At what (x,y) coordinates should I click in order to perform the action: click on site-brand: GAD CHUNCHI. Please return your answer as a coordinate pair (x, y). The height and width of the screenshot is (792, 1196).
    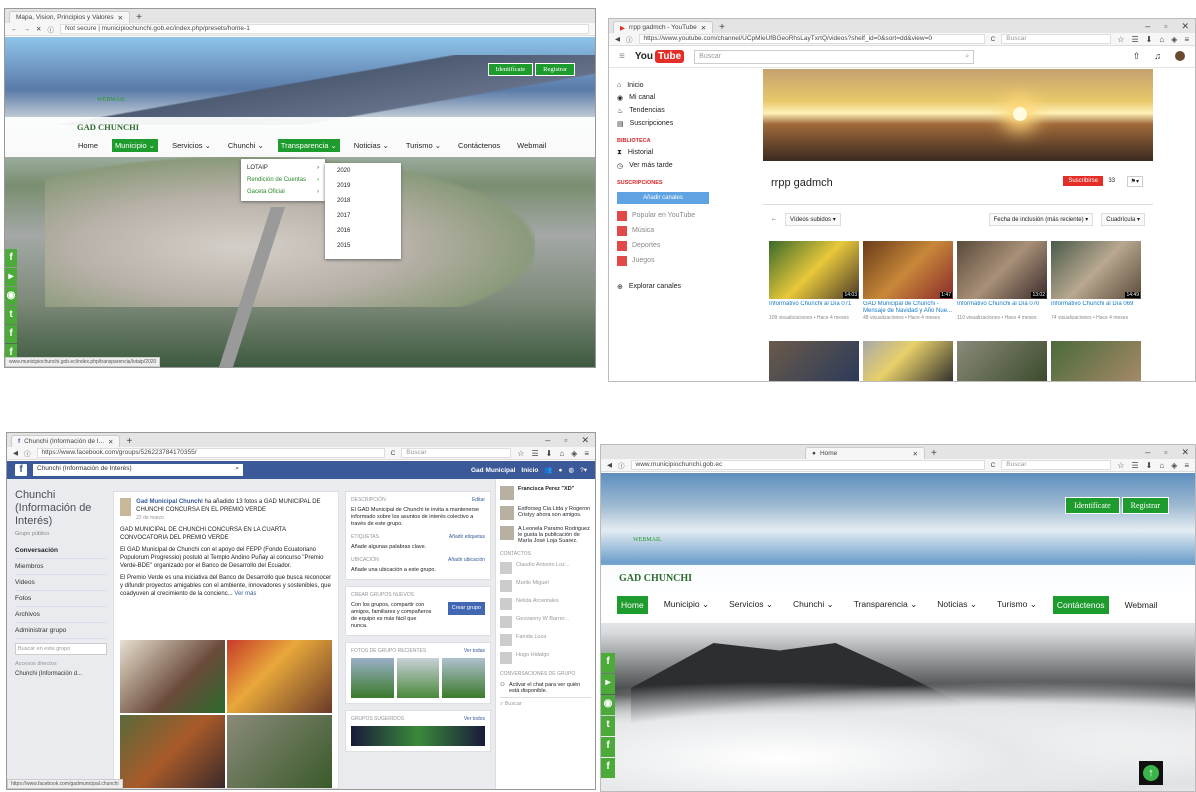
    Looking at the image, I should click on (108, 127).